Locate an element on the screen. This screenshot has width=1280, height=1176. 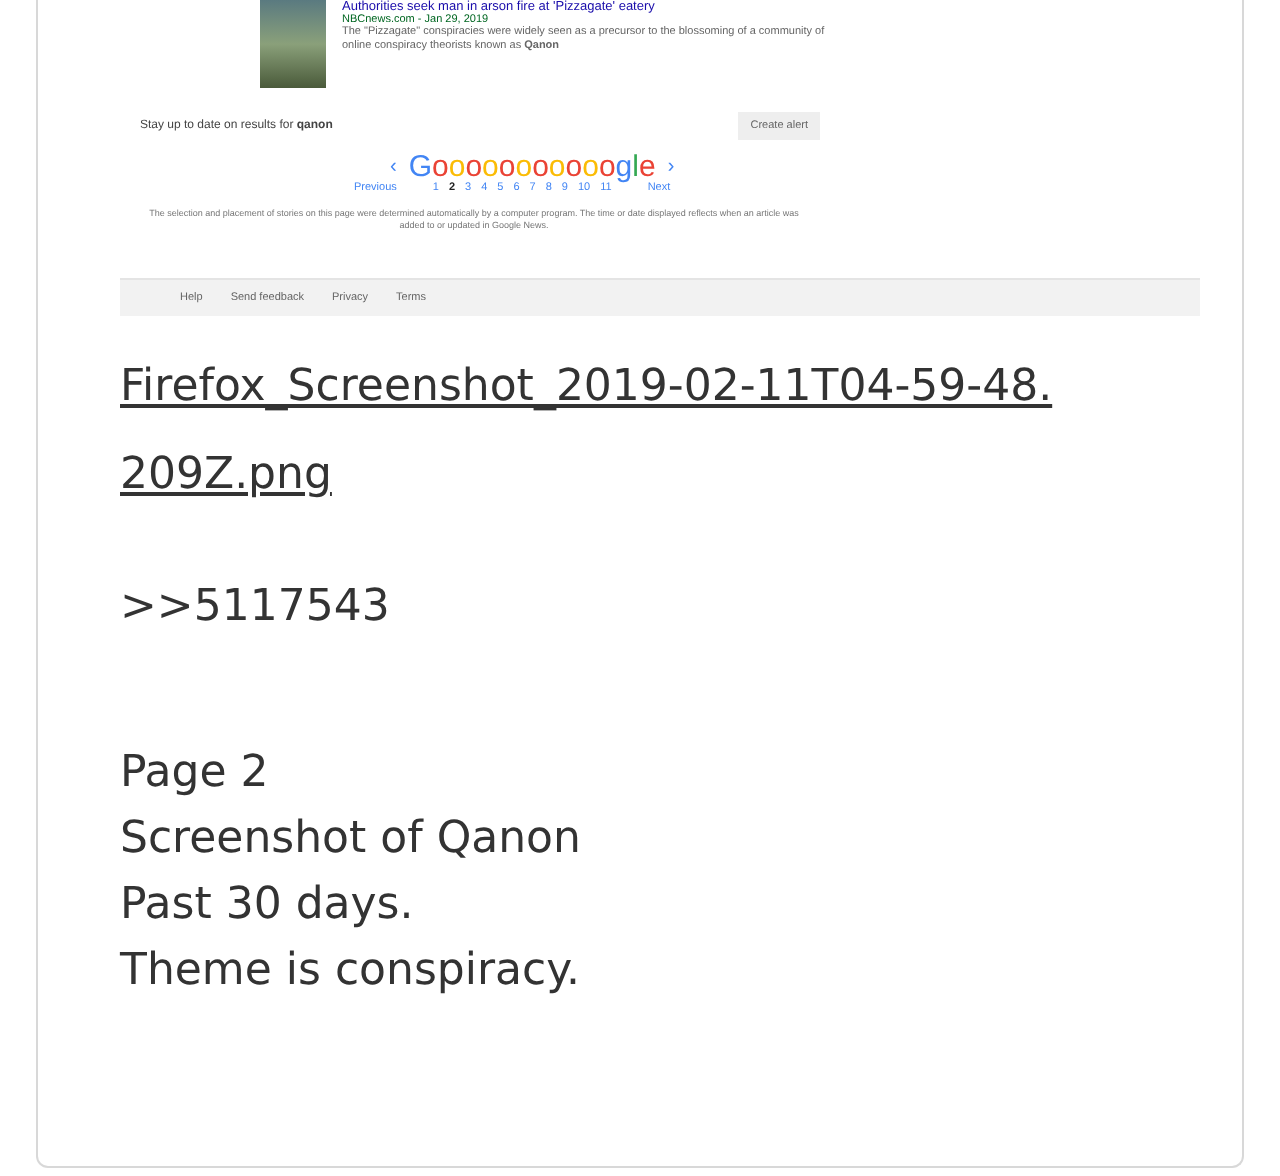
photo-placeholder is located at coordinates (293, 44).